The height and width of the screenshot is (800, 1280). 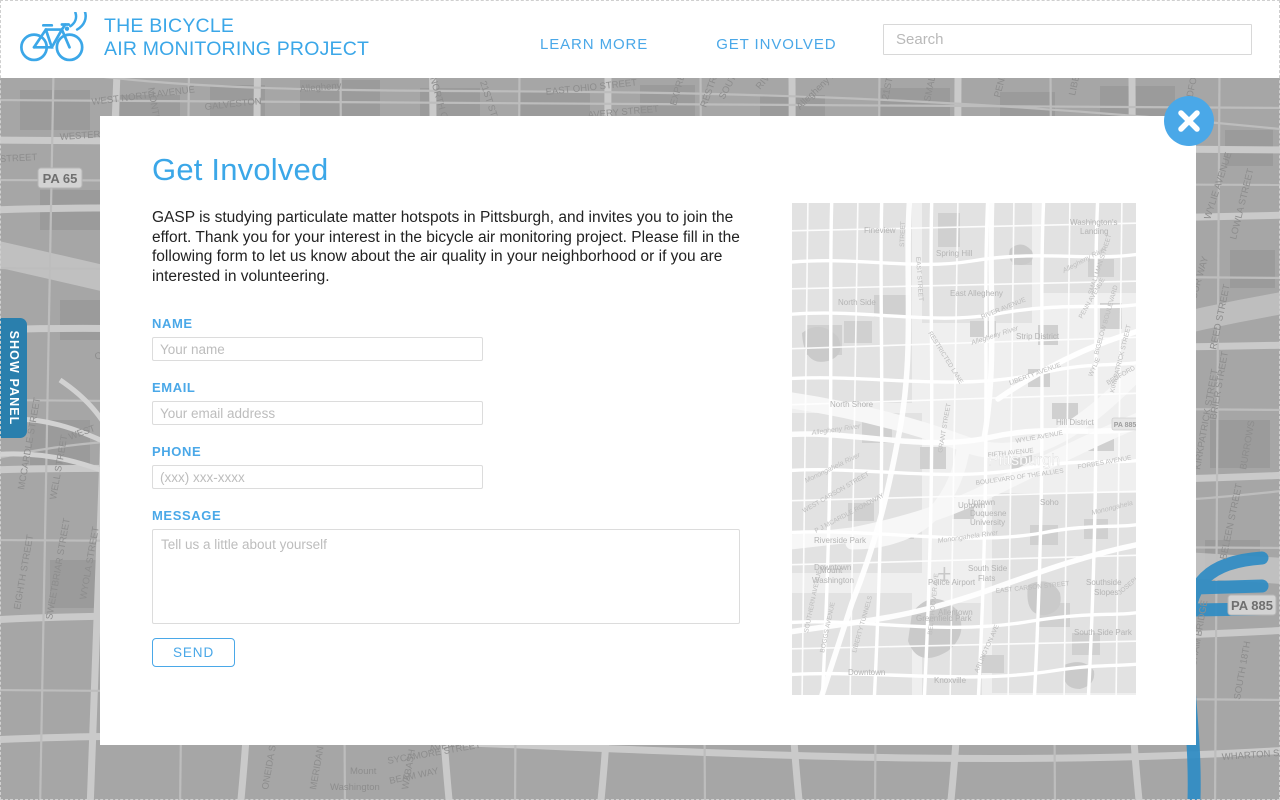 What do you see at coordinates (988, 513) in the screenshot?
I see `svg-text: Duquesne` at bounding box center [988, 513].